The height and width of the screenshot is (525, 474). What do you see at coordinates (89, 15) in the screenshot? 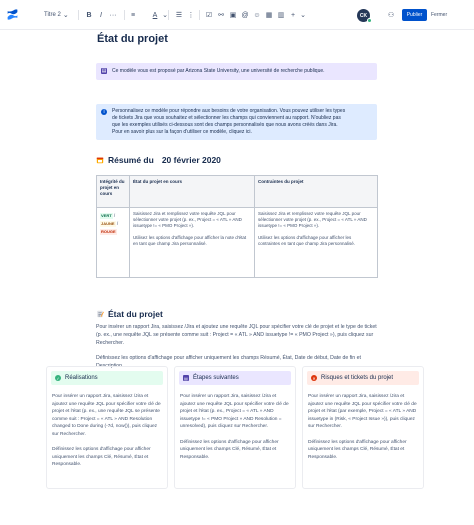
I see `bold-icon: B` at bounding box center [89, 15].